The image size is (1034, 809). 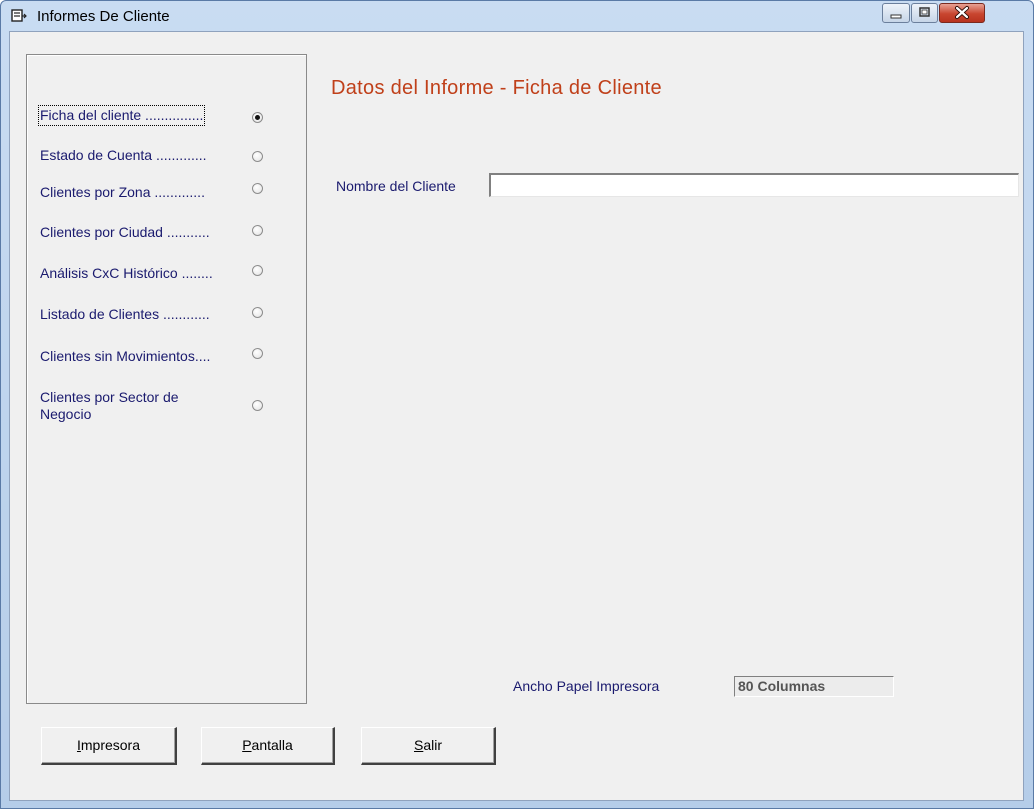 I want to click on radio-clientes-sector-negocio, so click(x=257, y=405).